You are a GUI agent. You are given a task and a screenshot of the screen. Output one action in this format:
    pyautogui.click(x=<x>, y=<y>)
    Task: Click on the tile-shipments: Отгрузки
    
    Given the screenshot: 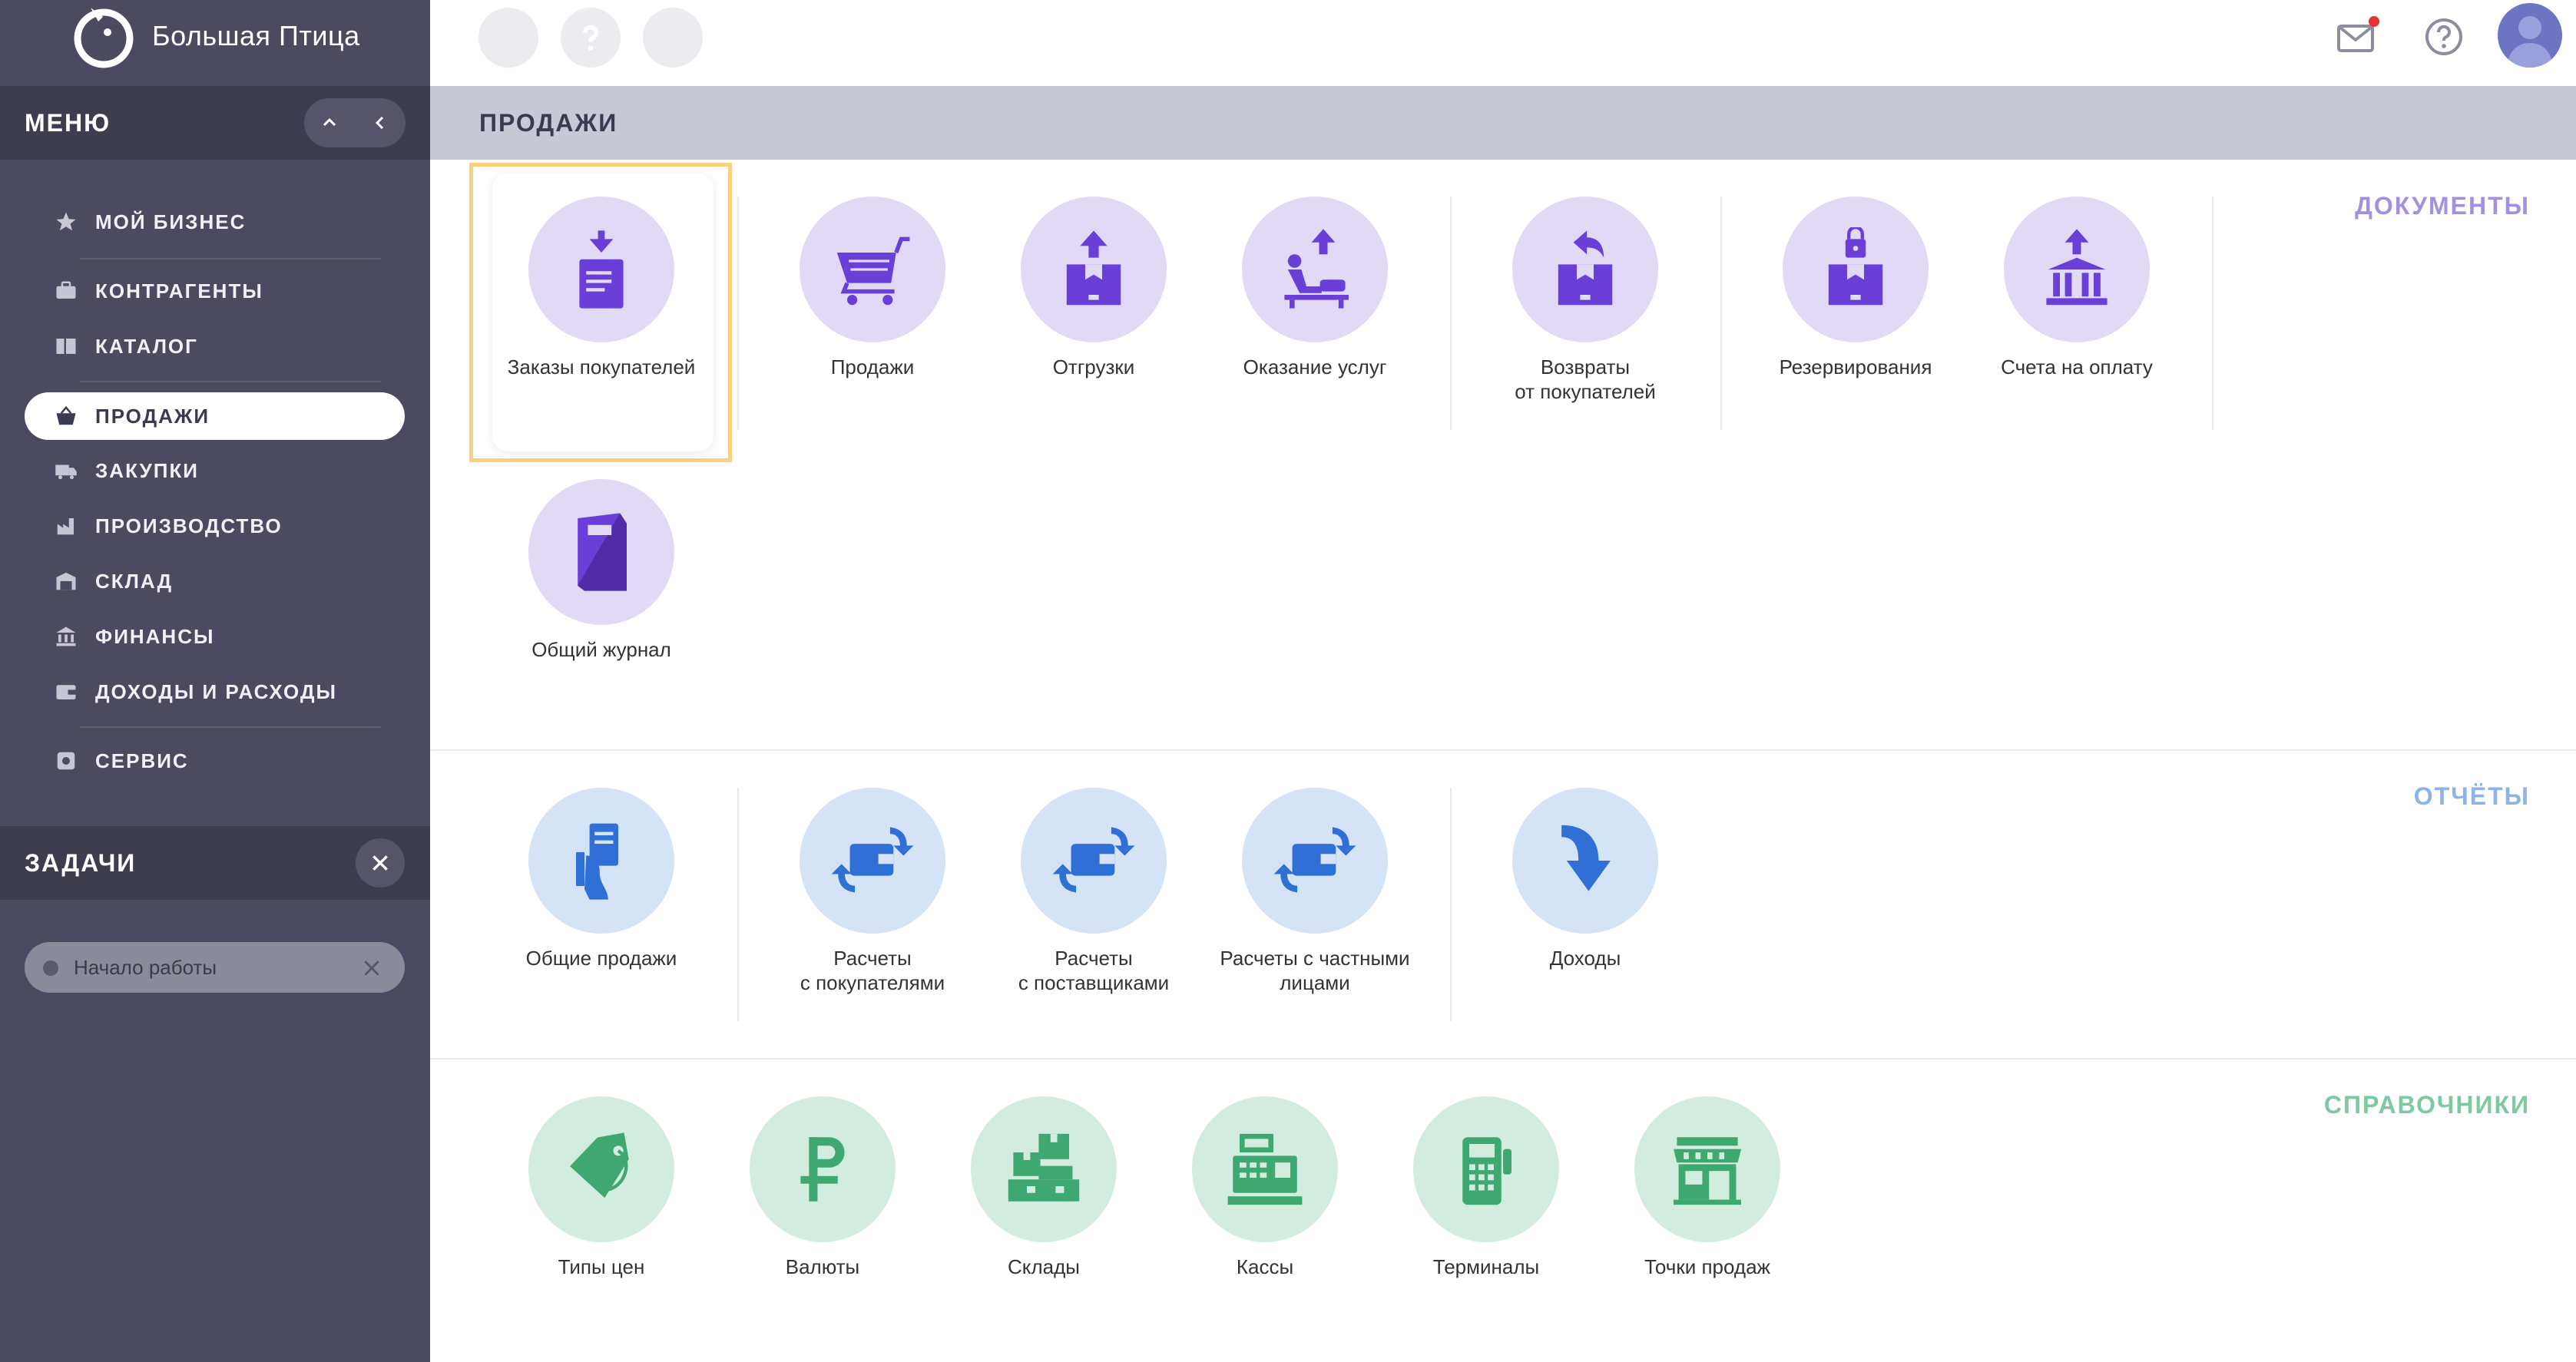 What is the action you would take?
    pyautogui.click(x=1093, y=276)
    